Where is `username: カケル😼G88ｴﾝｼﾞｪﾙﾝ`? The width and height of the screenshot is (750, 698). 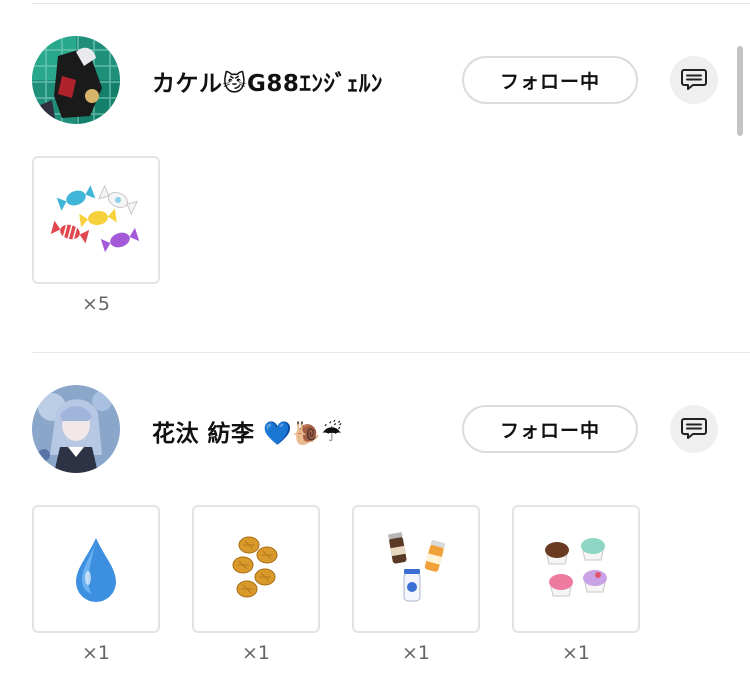 username: カケル😼G88ｴﾝｼﾞｪﾙﾝ is located at coordinates (267, 81).